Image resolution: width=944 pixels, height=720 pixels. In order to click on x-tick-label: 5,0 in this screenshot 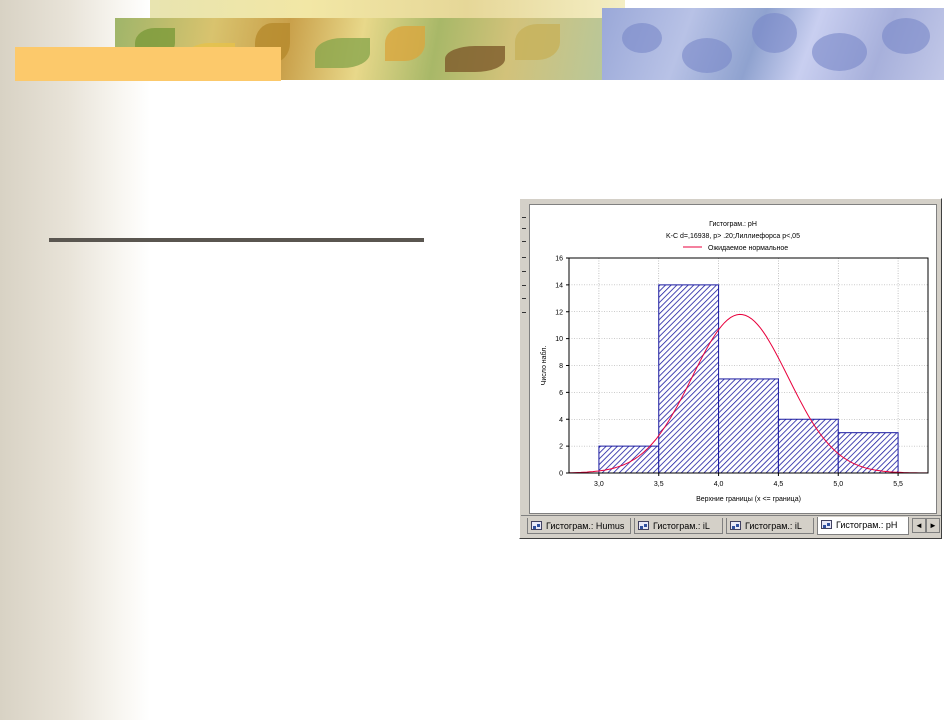, I will do `click(838, 484)`.